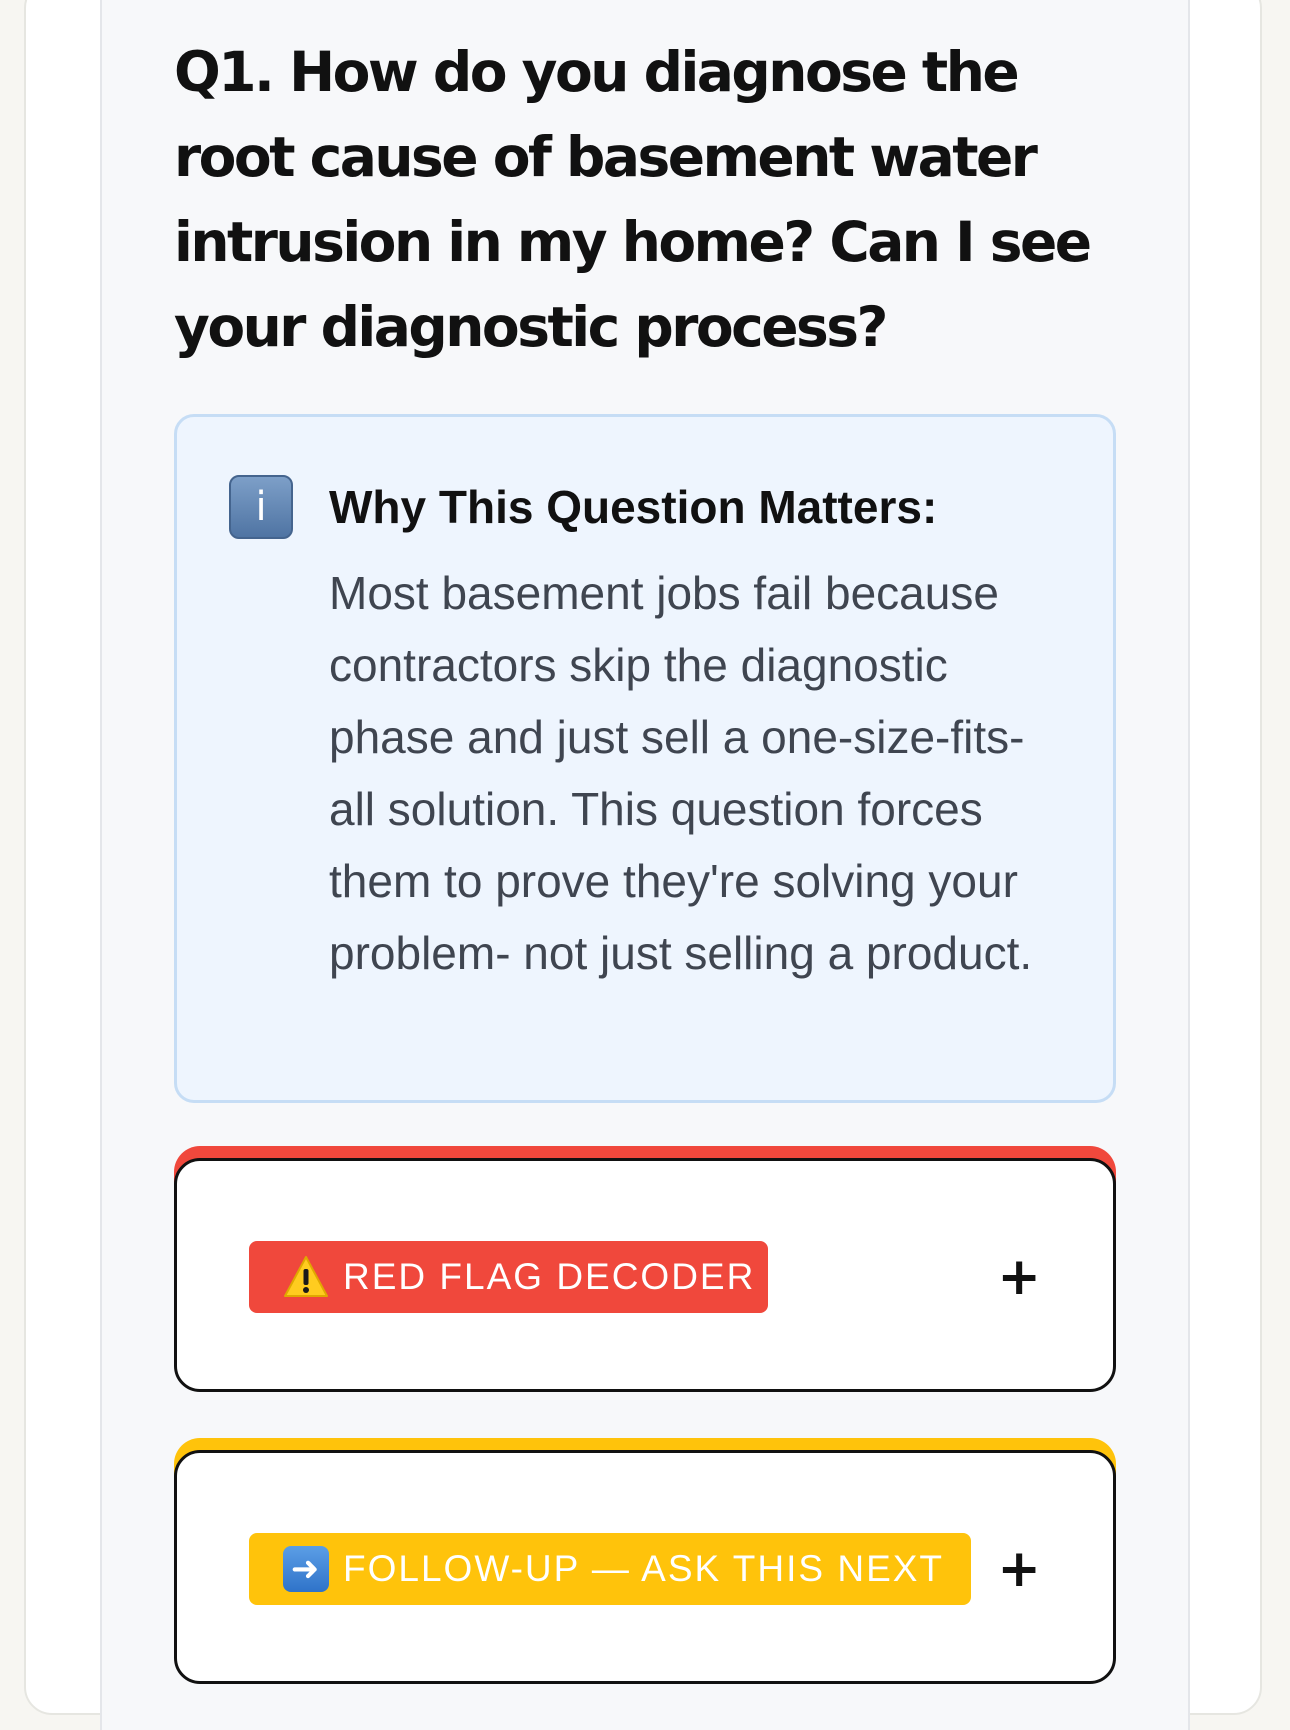 The height and width of the screenshot is (1730, 1290). I want to click on warning-icon, so click(306, 1277).